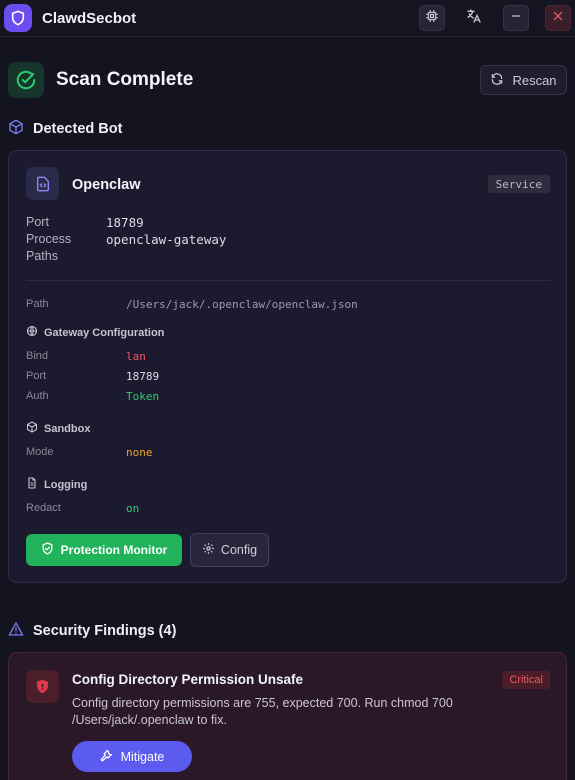 The image size is (575, 780). Describe the element at coordinates (40, 452) in the screenshot. I see `mode-label: Mode` at that location.